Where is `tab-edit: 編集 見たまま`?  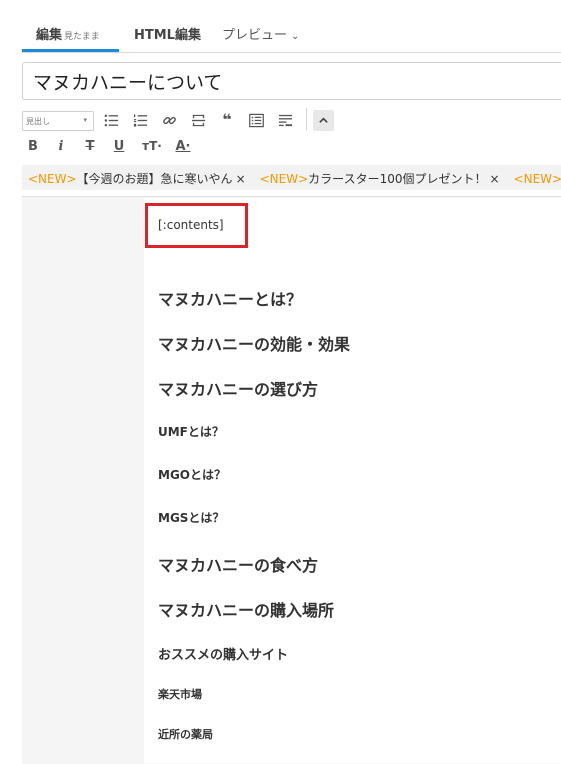
tab-edit: 編集 見たまま is located at coordinates (68, 33).